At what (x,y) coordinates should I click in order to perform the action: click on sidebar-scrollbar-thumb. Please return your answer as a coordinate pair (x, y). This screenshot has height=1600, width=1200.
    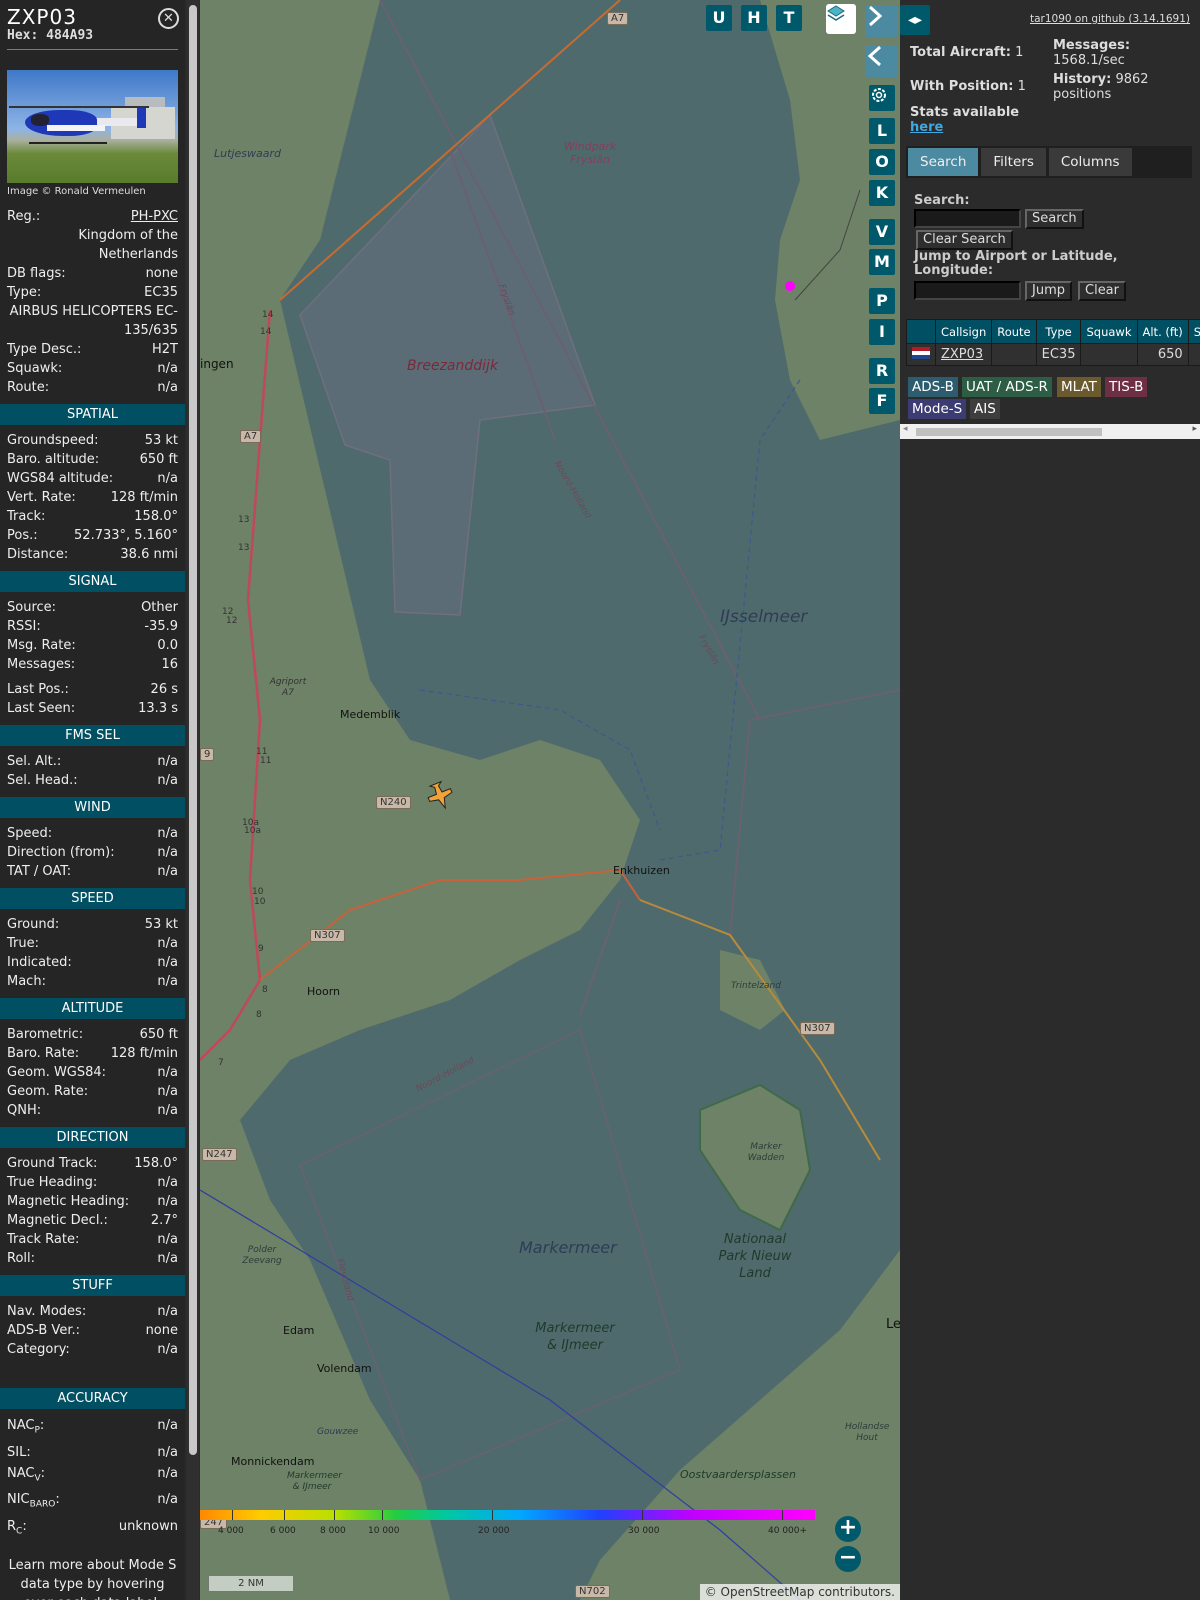
    Looking at the image, I should click on (193, 730).